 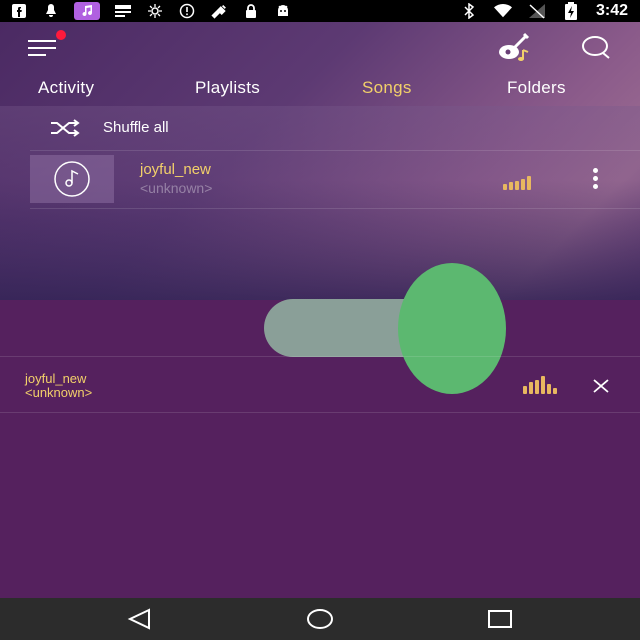 I want to click on shuffle-icon, so click(x=65, y=128).